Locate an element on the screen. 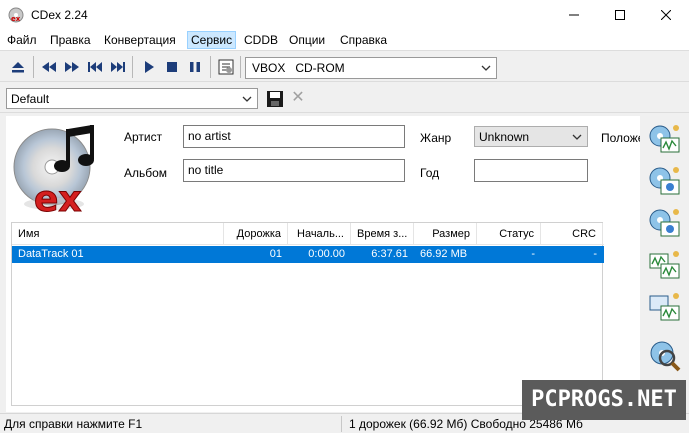  column-header-crc: CRC is located at coordinates (572, 234).